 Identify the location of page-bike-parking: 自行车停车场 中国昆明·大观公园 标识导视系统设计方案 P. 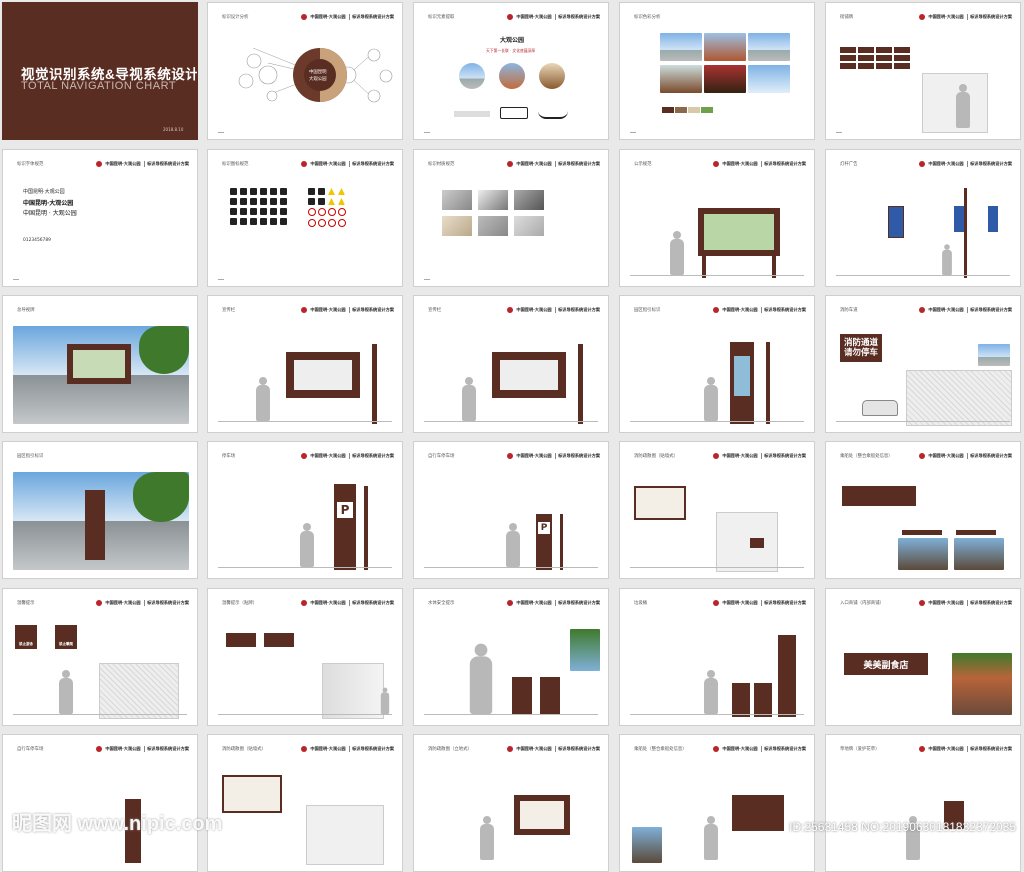
(511, 510).